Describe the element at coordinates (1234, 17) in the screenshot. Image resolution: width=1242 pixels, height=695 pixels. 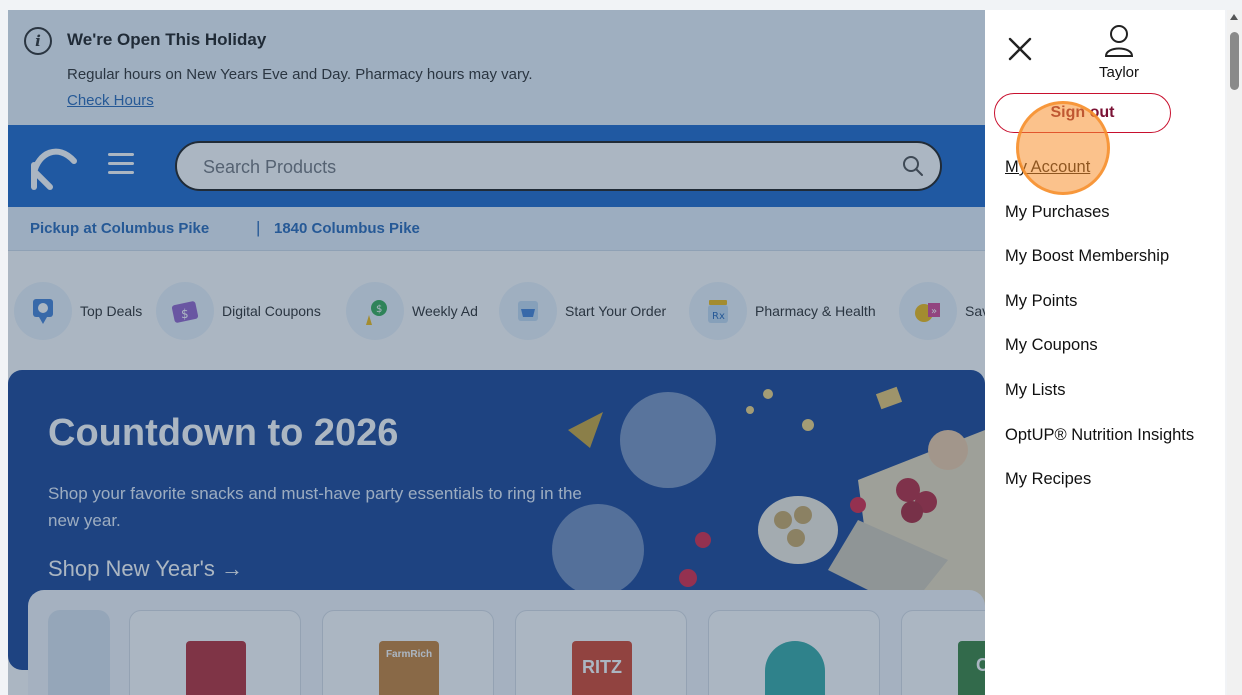
I see `scroll-up-icon` at that location.